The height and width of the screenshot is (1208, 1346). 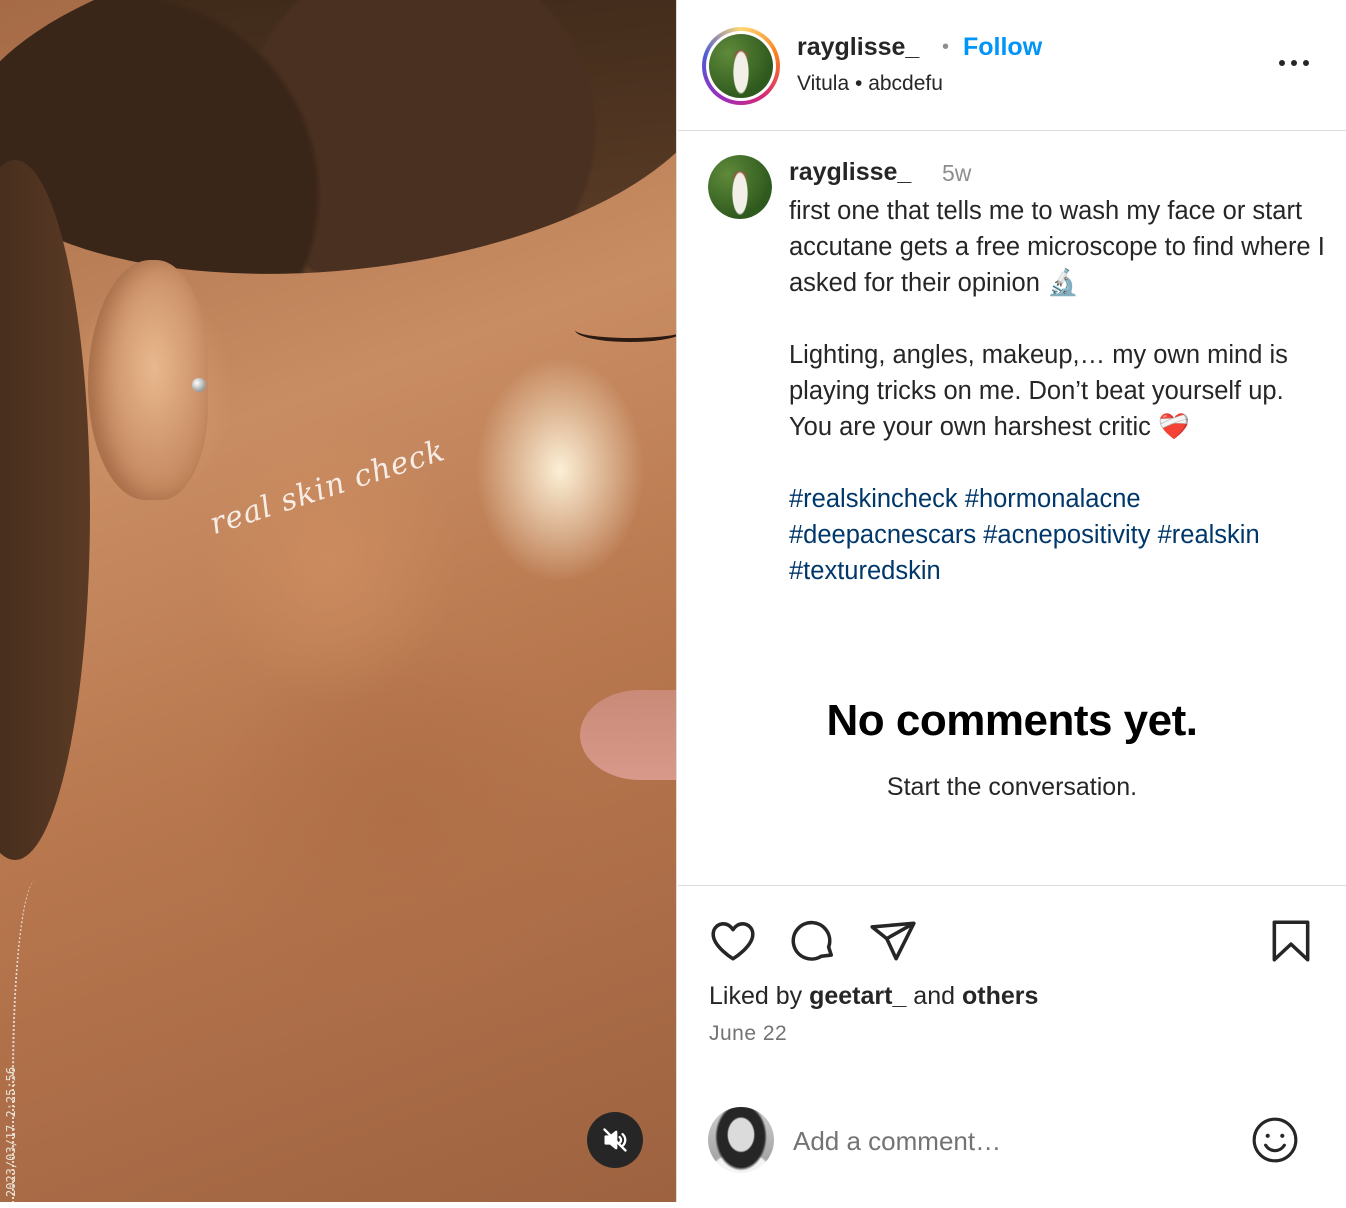 What do you see at coordinates (850, 172) in the screenshot?
I see `caption-username: rayglisse_` at bounding box center [850, 172].